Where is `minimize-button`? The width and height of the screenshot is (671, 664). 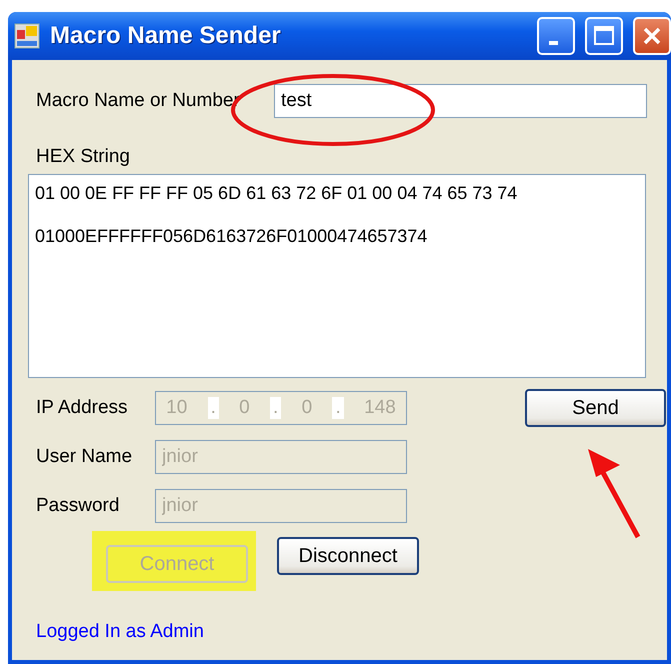 minimize-button is located at coordinates (556, 36).